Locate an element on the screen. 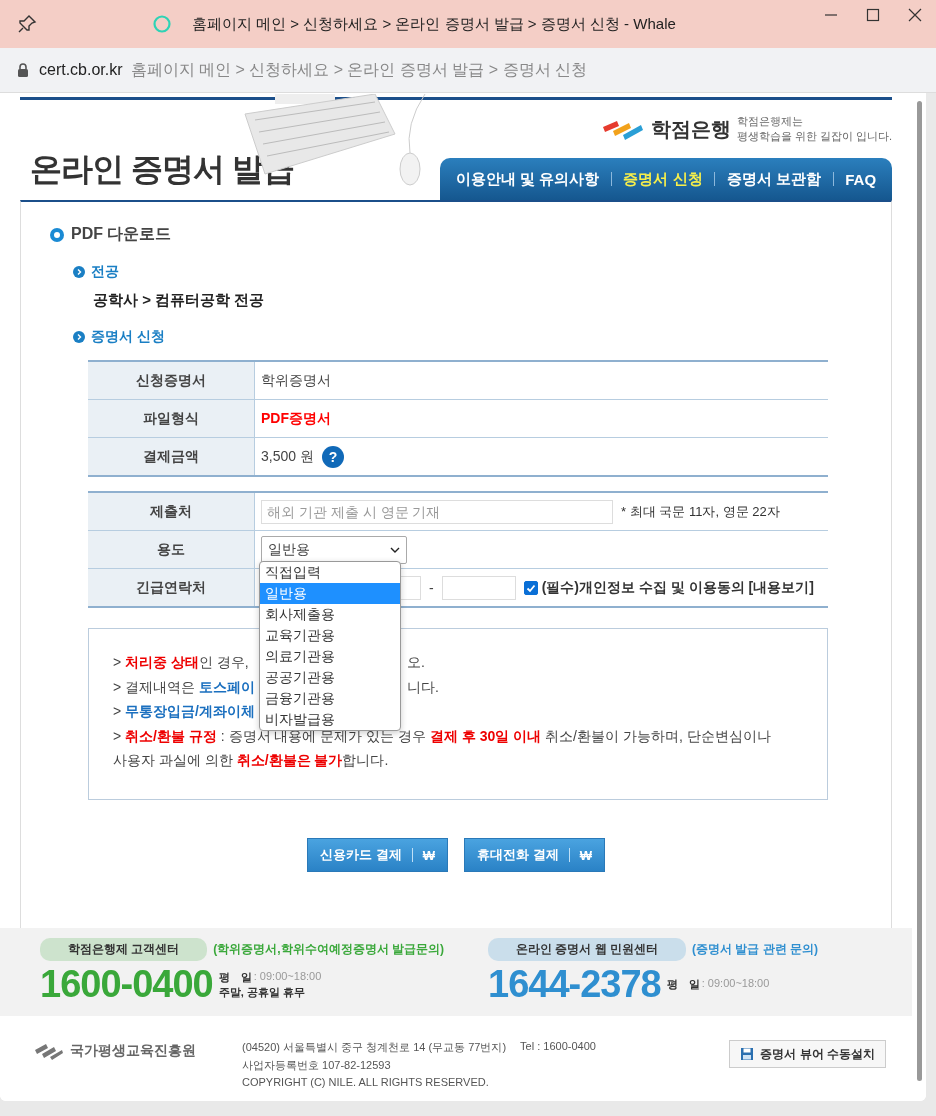 This screenshot has width=936, height=1116. window-title: 홈페이지 메인 > 신청하세요 > 온라인 증명서 발급 > 증명서 신청 - Whale is located at coordinates (434, 24).